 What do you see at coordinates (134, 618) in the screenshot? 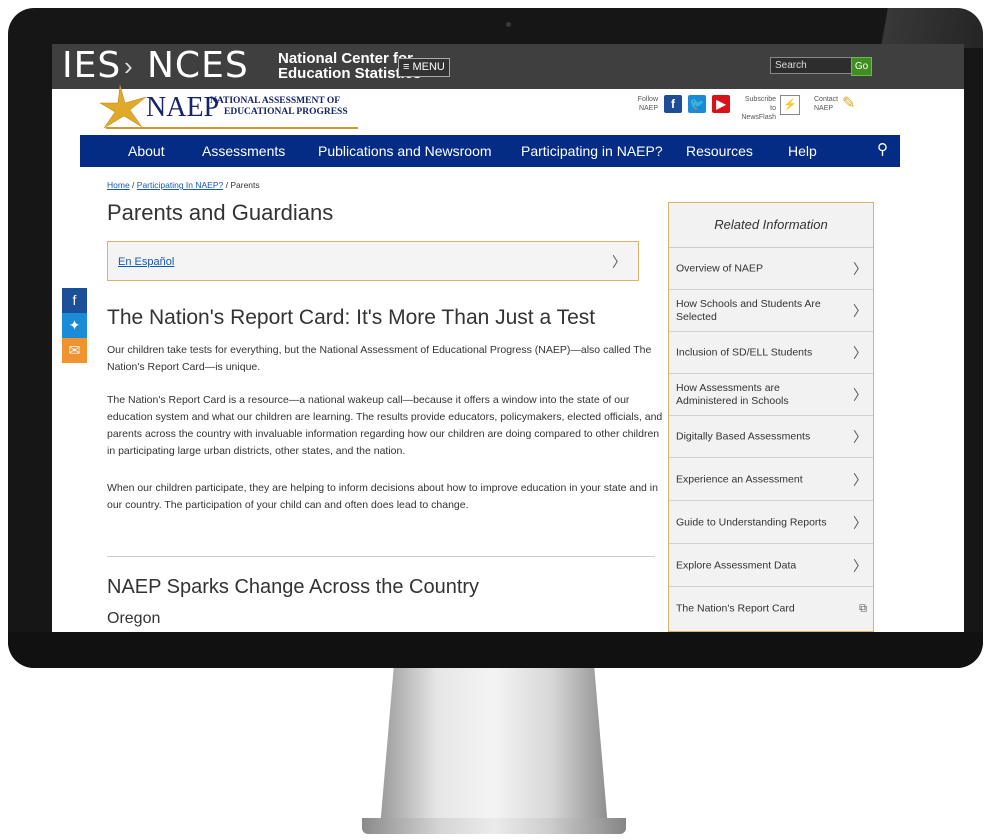
I see `subheading-oregon: Oregon` at bounding box center [134, 618].